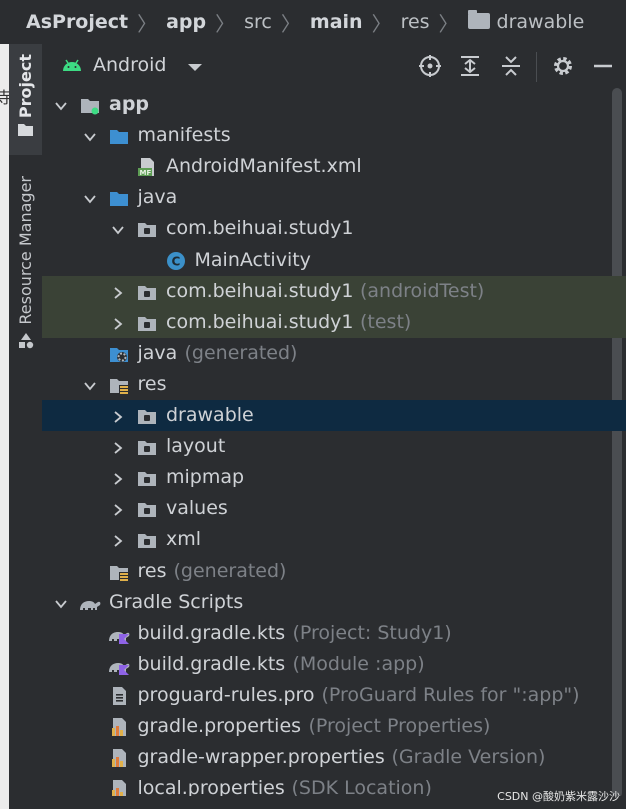 This screenshot has width=626, height=809. Describe the element at coordinates (334, 415) in the screenshot. I see `tree-row-drawable: drawable` at that location.